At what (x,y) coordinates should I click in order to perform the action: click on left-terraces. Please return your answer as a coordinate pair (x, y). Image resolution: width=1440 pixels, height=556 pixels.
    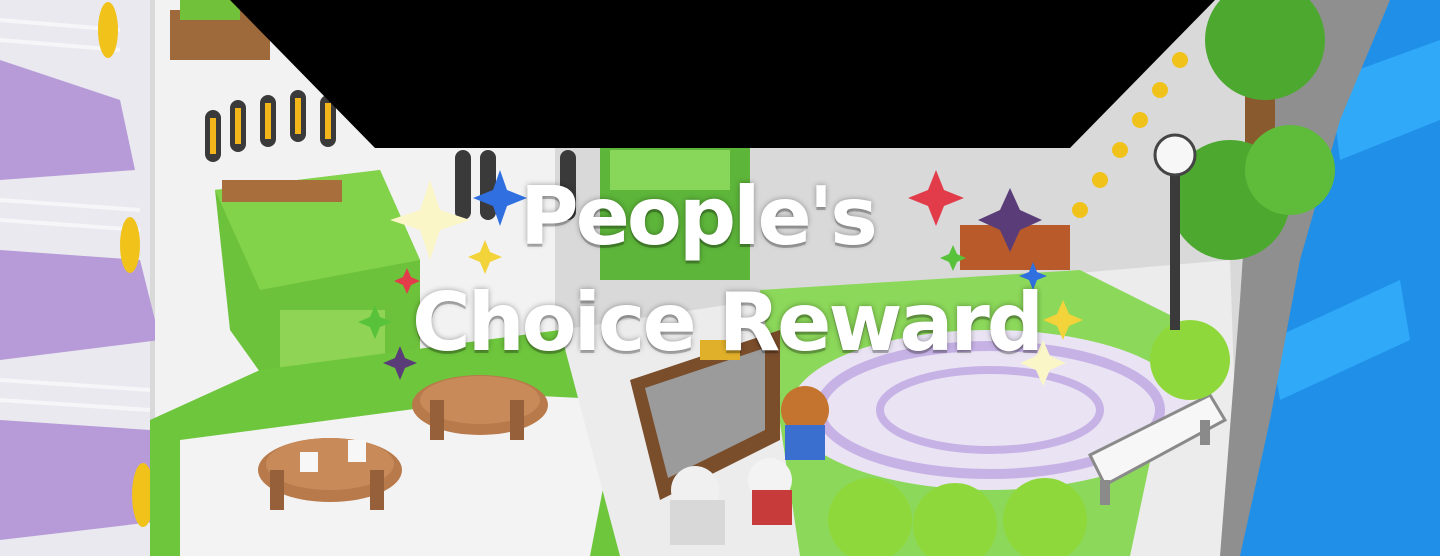
    Looking at the image, I should click on (85, 278).